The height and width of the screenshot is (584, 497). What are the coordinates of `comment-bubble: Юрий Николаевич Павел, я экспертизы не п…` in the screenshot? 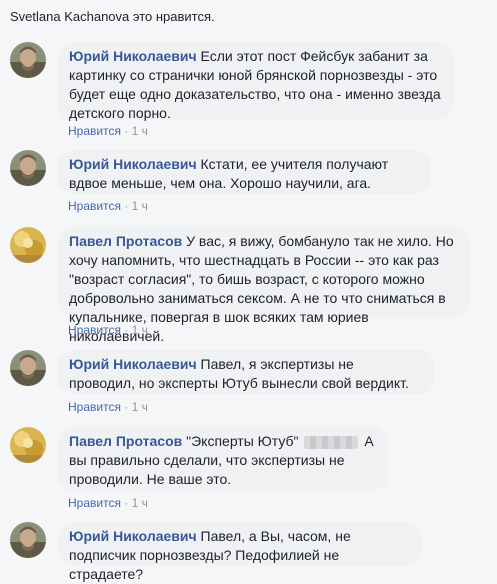 It's located at (246, 372).